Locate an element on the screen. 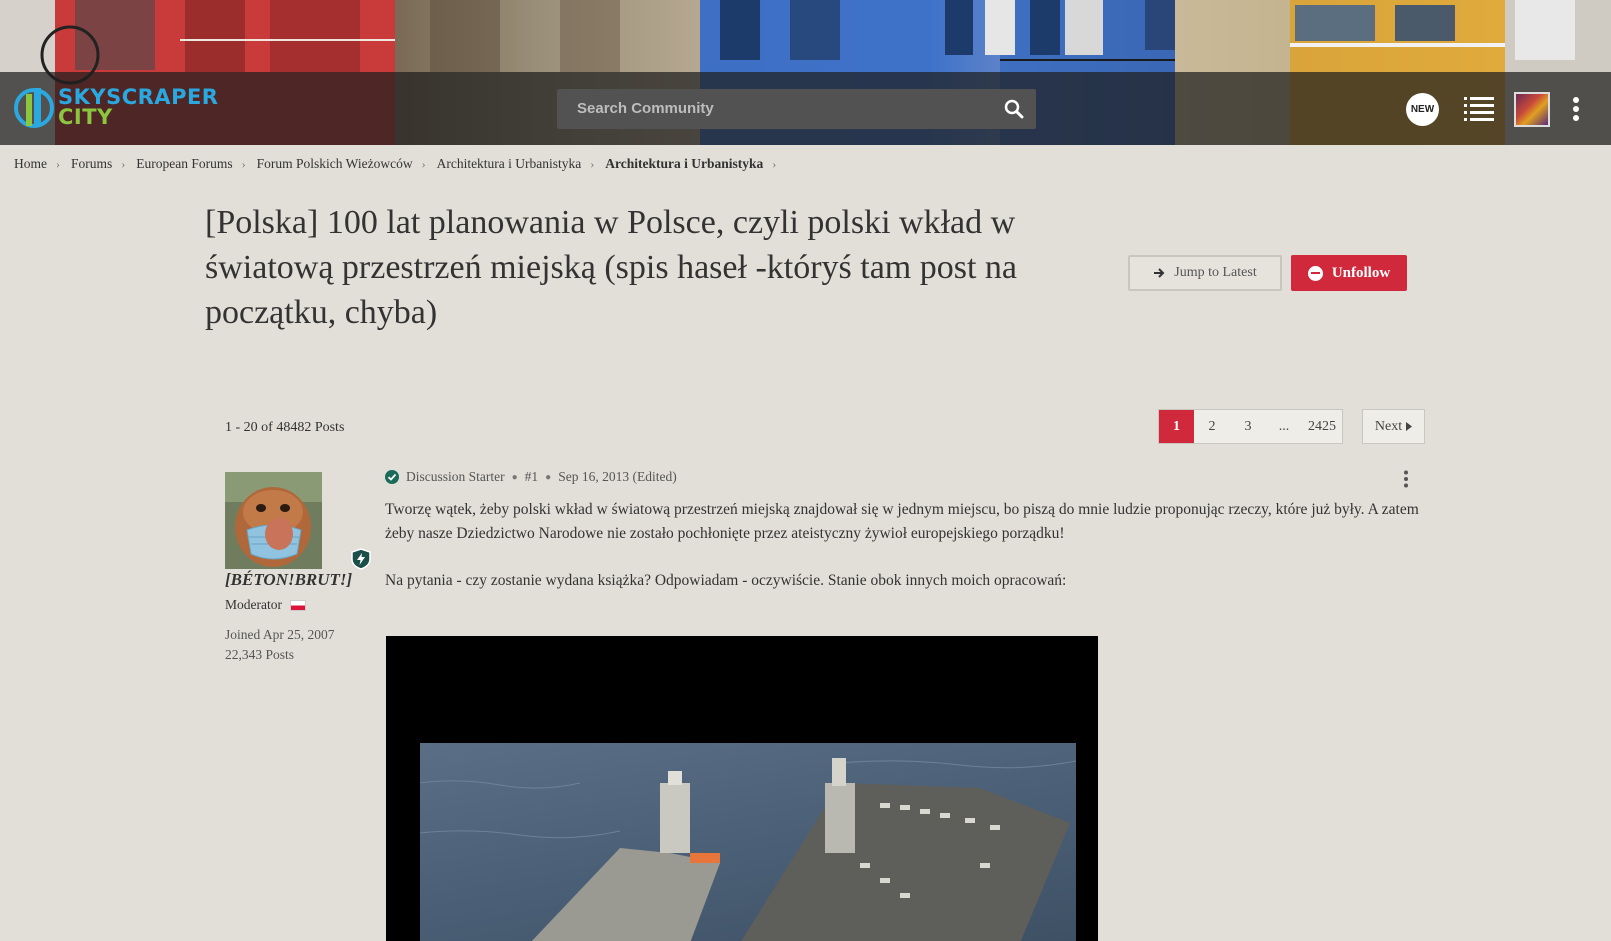 The image size is (1611, 941). author-role: Moderator is located at coordinates (265, 605).